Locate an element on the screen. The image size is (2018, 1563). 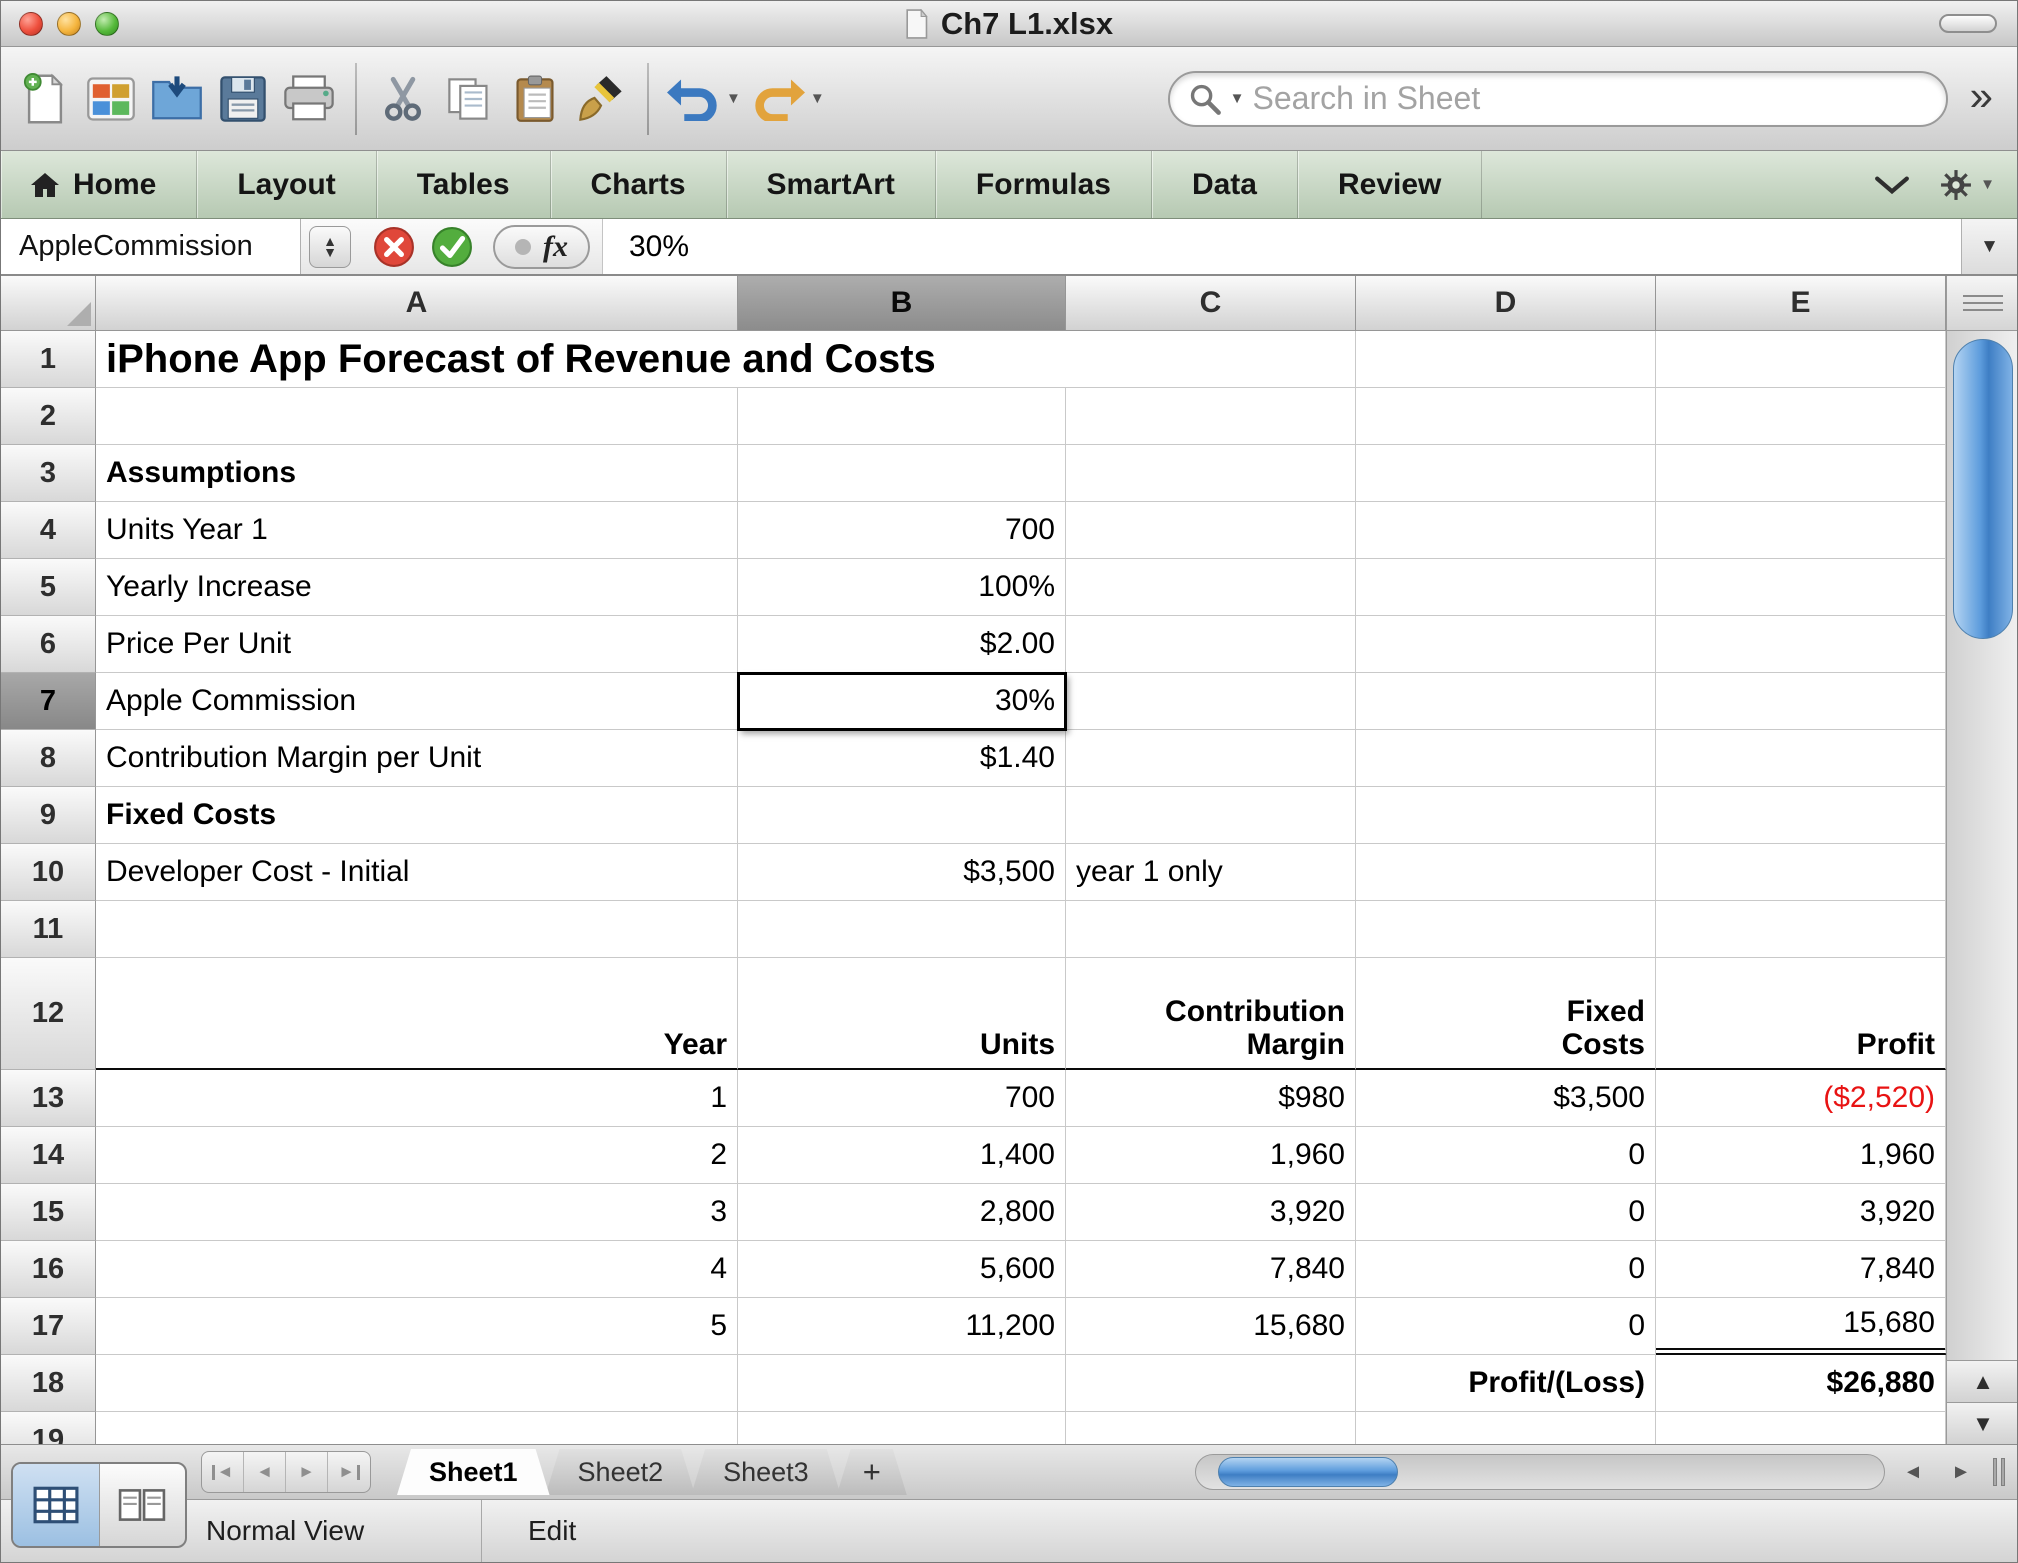
cell-E1 is located at coordinates (1801, 359).